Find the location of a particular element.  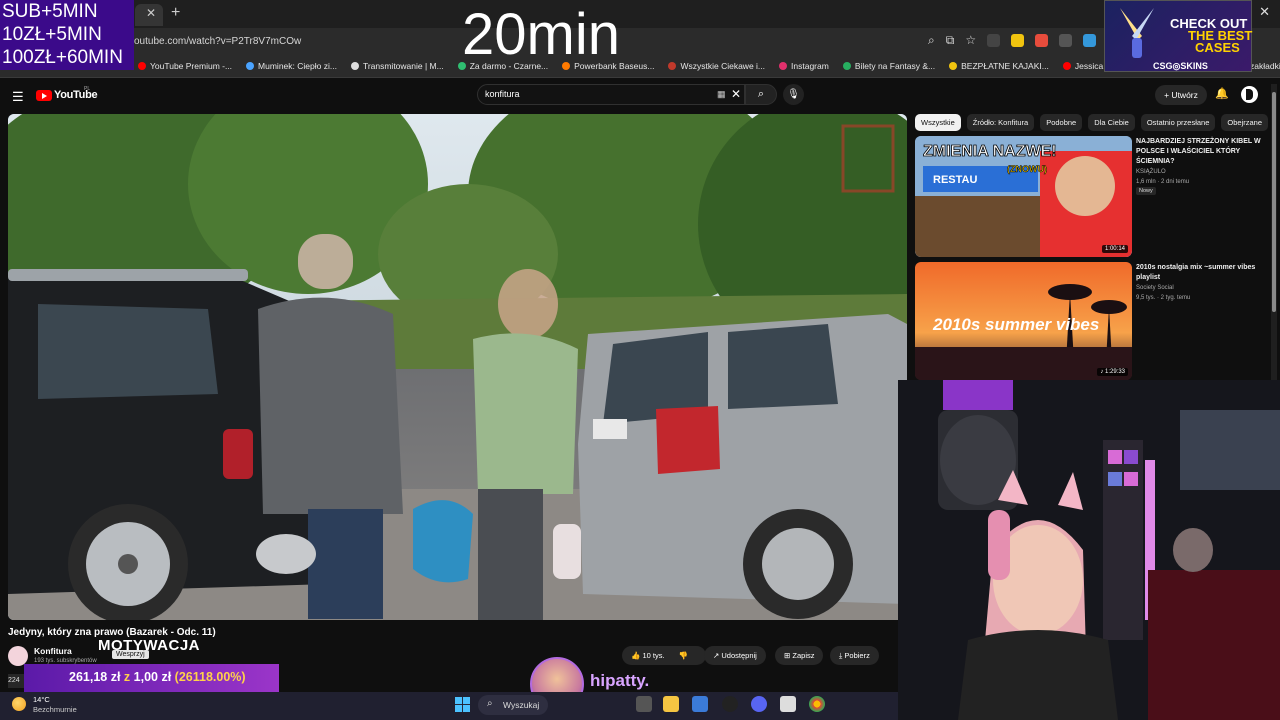

search-input-value: konfitura is located at coordinates (502, 94).